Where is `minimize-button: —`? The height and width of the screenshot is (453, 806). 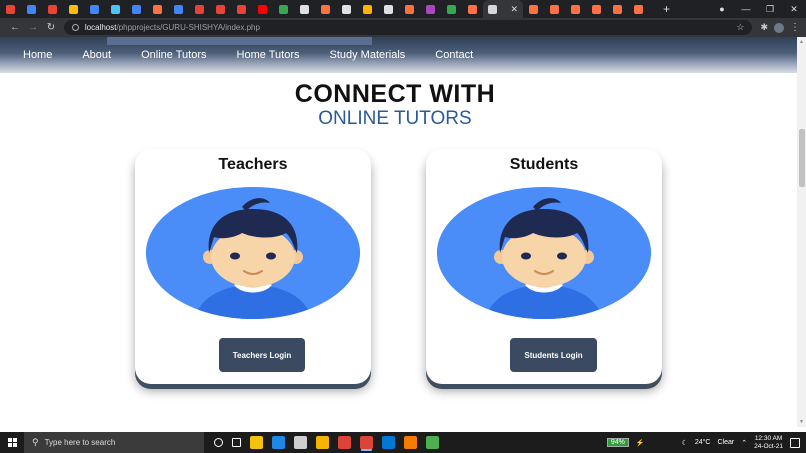
minimize-button: — is located at coordinates (746, 9).